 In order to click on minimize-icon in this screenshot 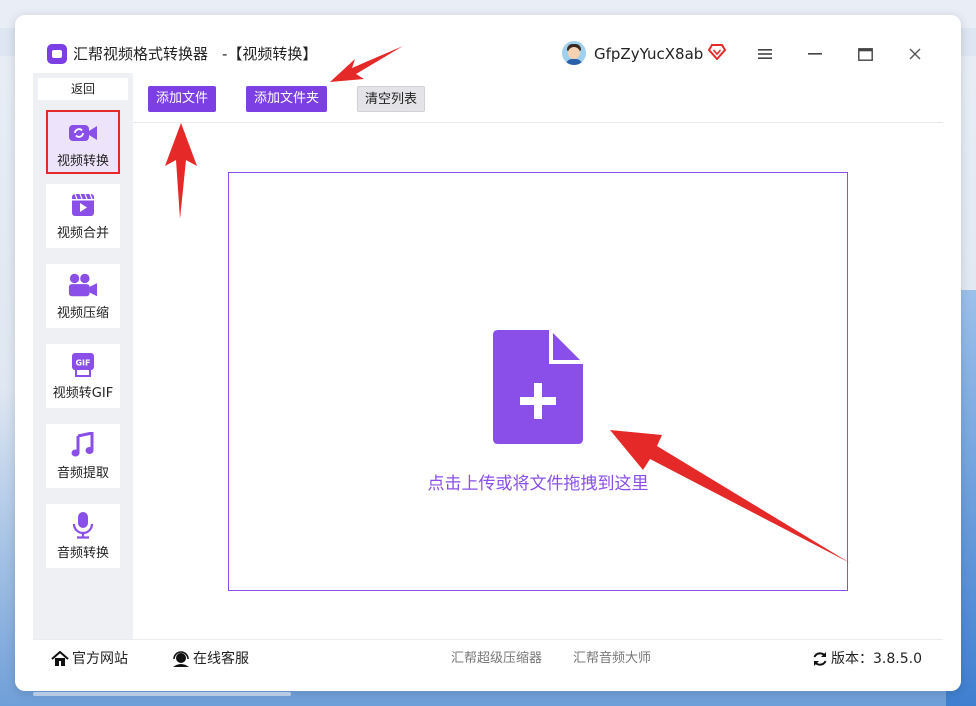, I will do `click(815, 54)`.